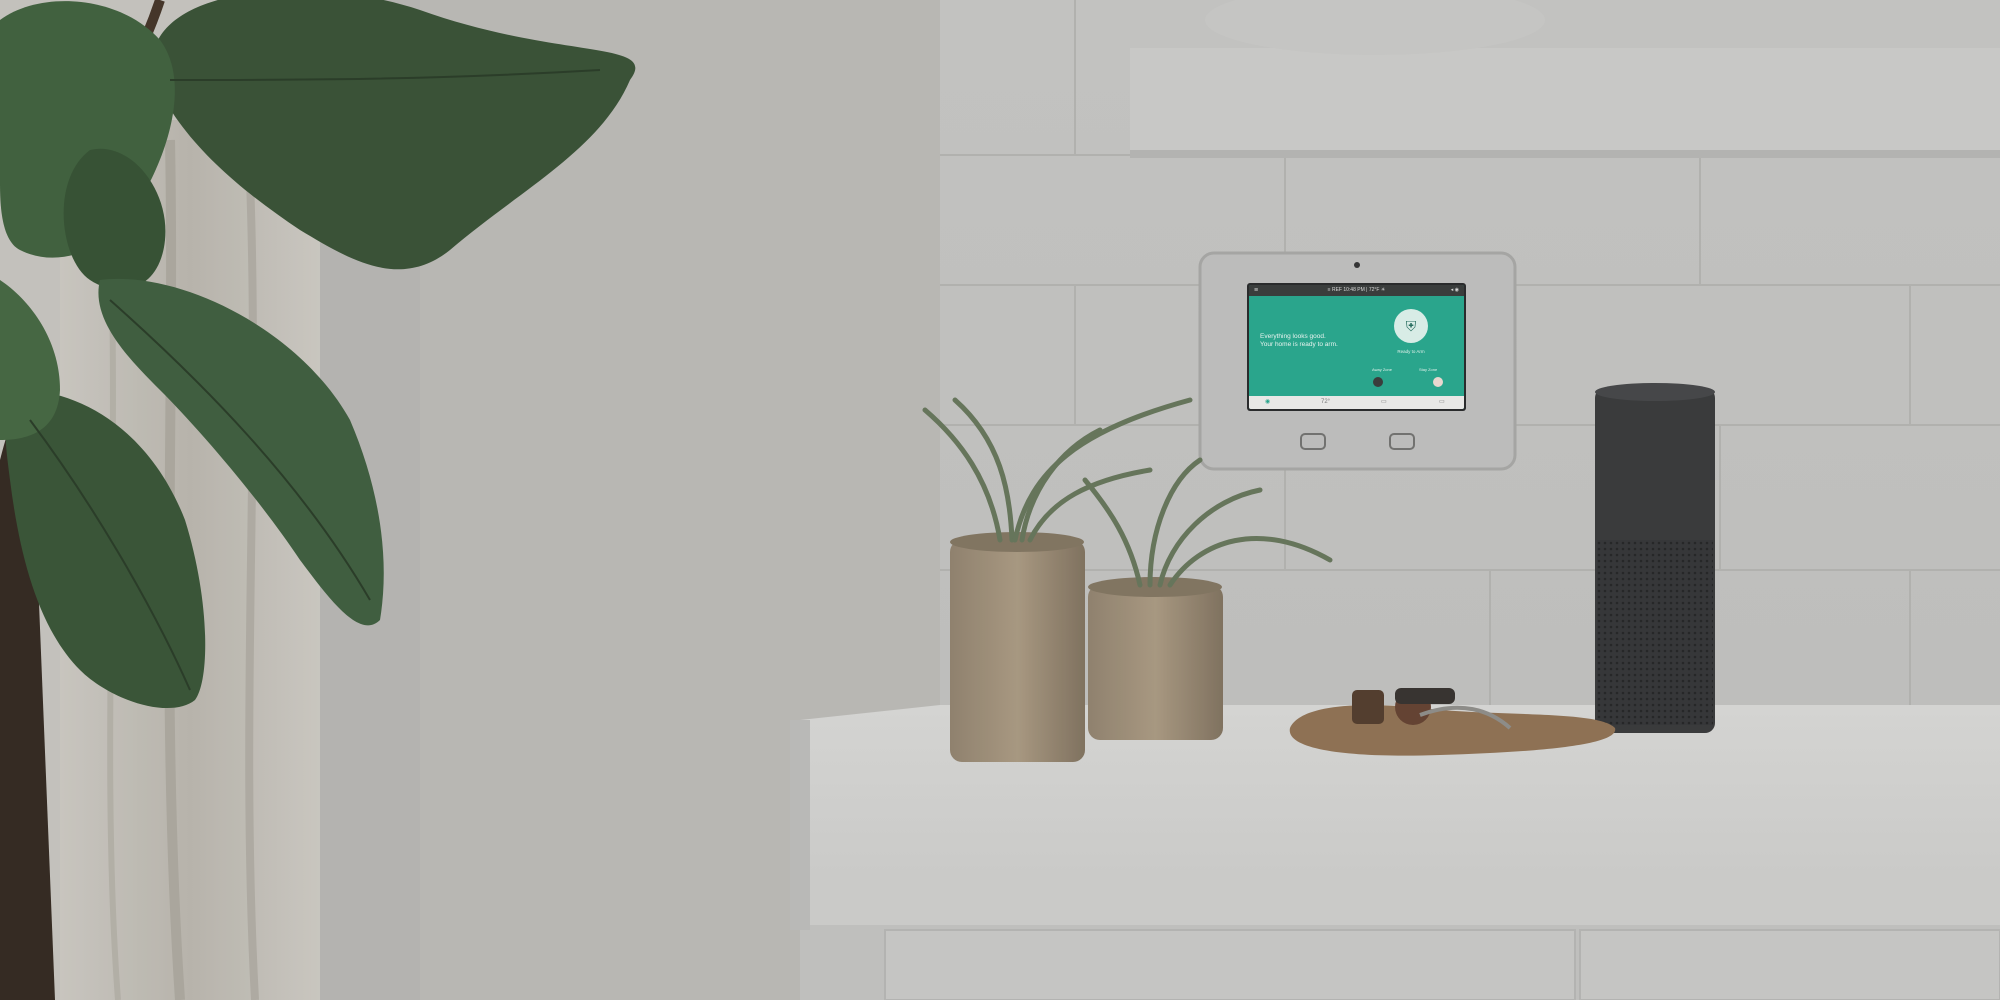 The width and height of the screenshot is (2000, 1000). I want to click on home-icon: ◉, so click(1268, 402).